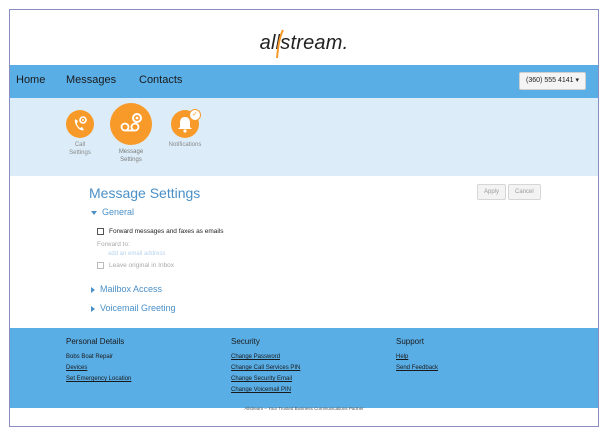 This screenshot has height=428, width=608. I want to click on change-security-email-link: Change Security Email, so click(261, 379).